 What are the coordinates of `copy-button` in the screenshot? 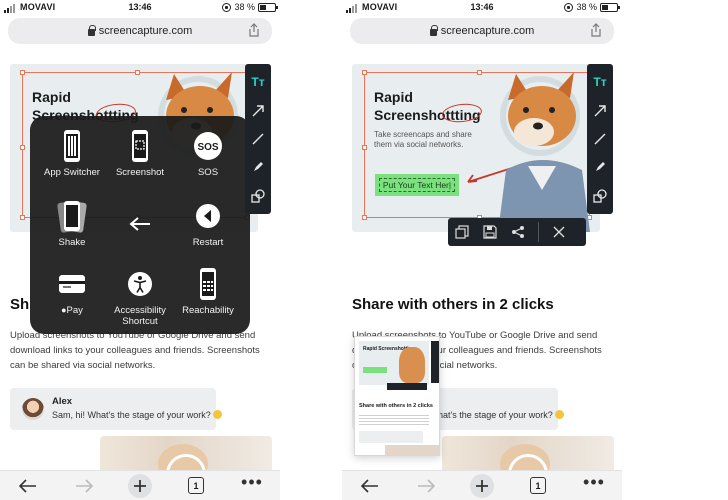 It's located at (462, 232).